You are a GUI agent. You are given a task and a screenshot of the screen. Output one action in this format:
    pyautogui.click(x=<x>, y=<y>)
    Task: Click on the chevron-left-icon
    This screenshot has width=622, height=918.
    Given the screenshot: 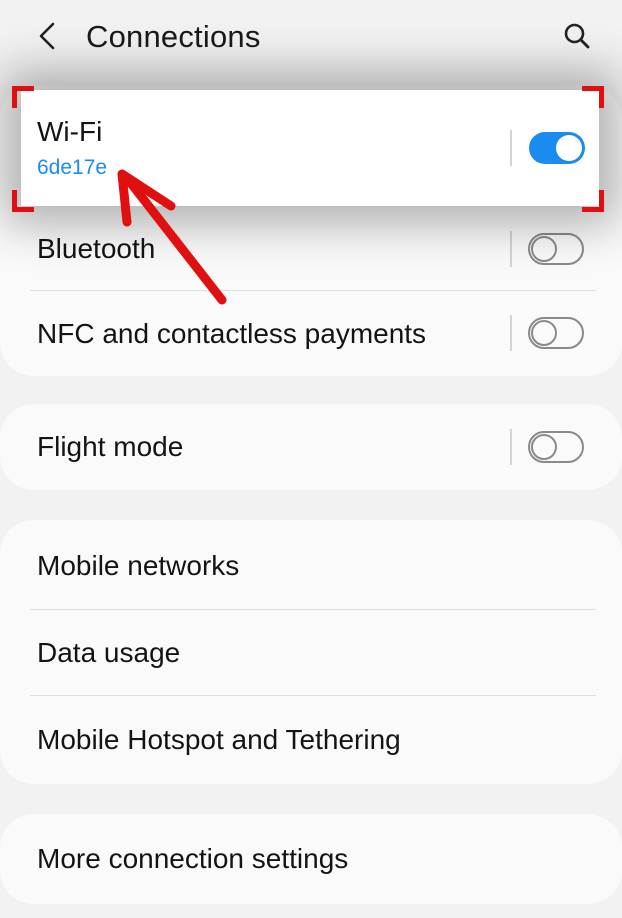 What is the action you would take?
    pyautogui.click(x=47, y=36)
    